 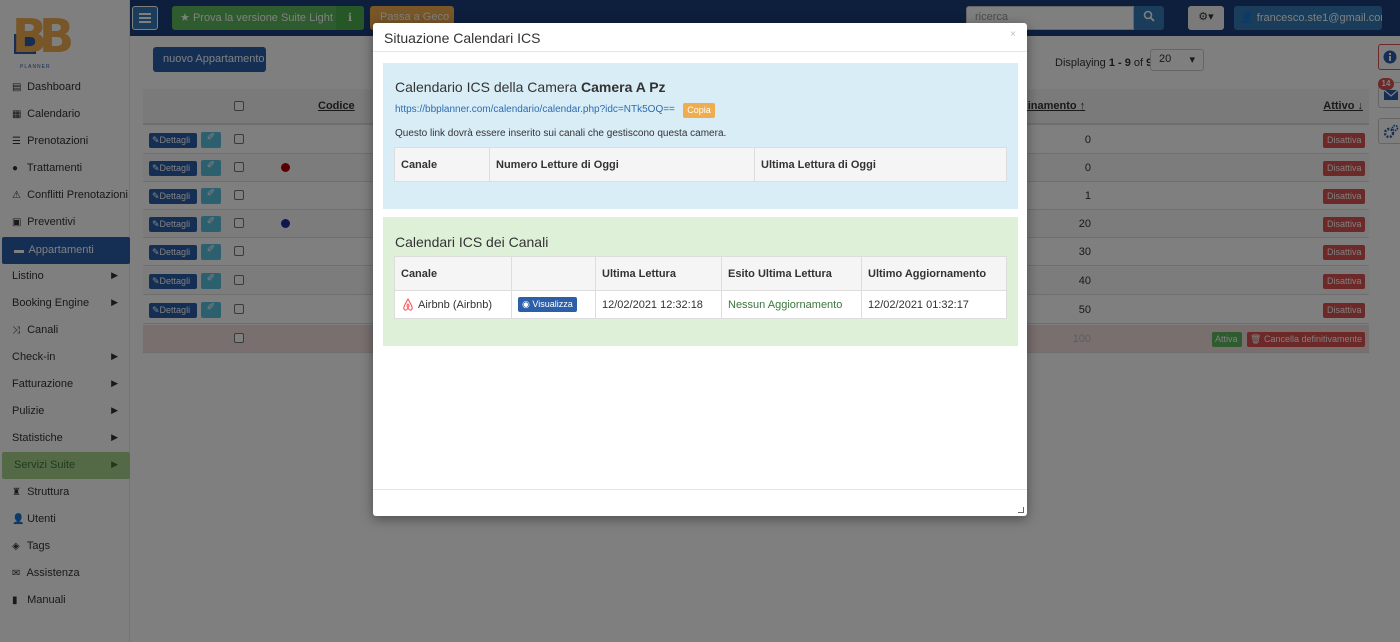 What do you see at coordinates (658, 304) in the screenshot?
I see `last-read-cell: 12/02/2021 12:32:18` at bounding box center [658, 304].